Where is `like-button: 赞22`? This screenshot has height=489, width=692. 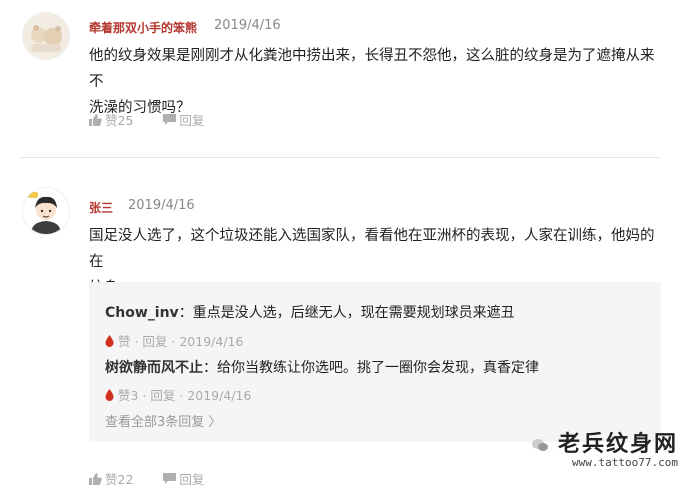 like-button: 赞22 is located at coordinates (111, 478).